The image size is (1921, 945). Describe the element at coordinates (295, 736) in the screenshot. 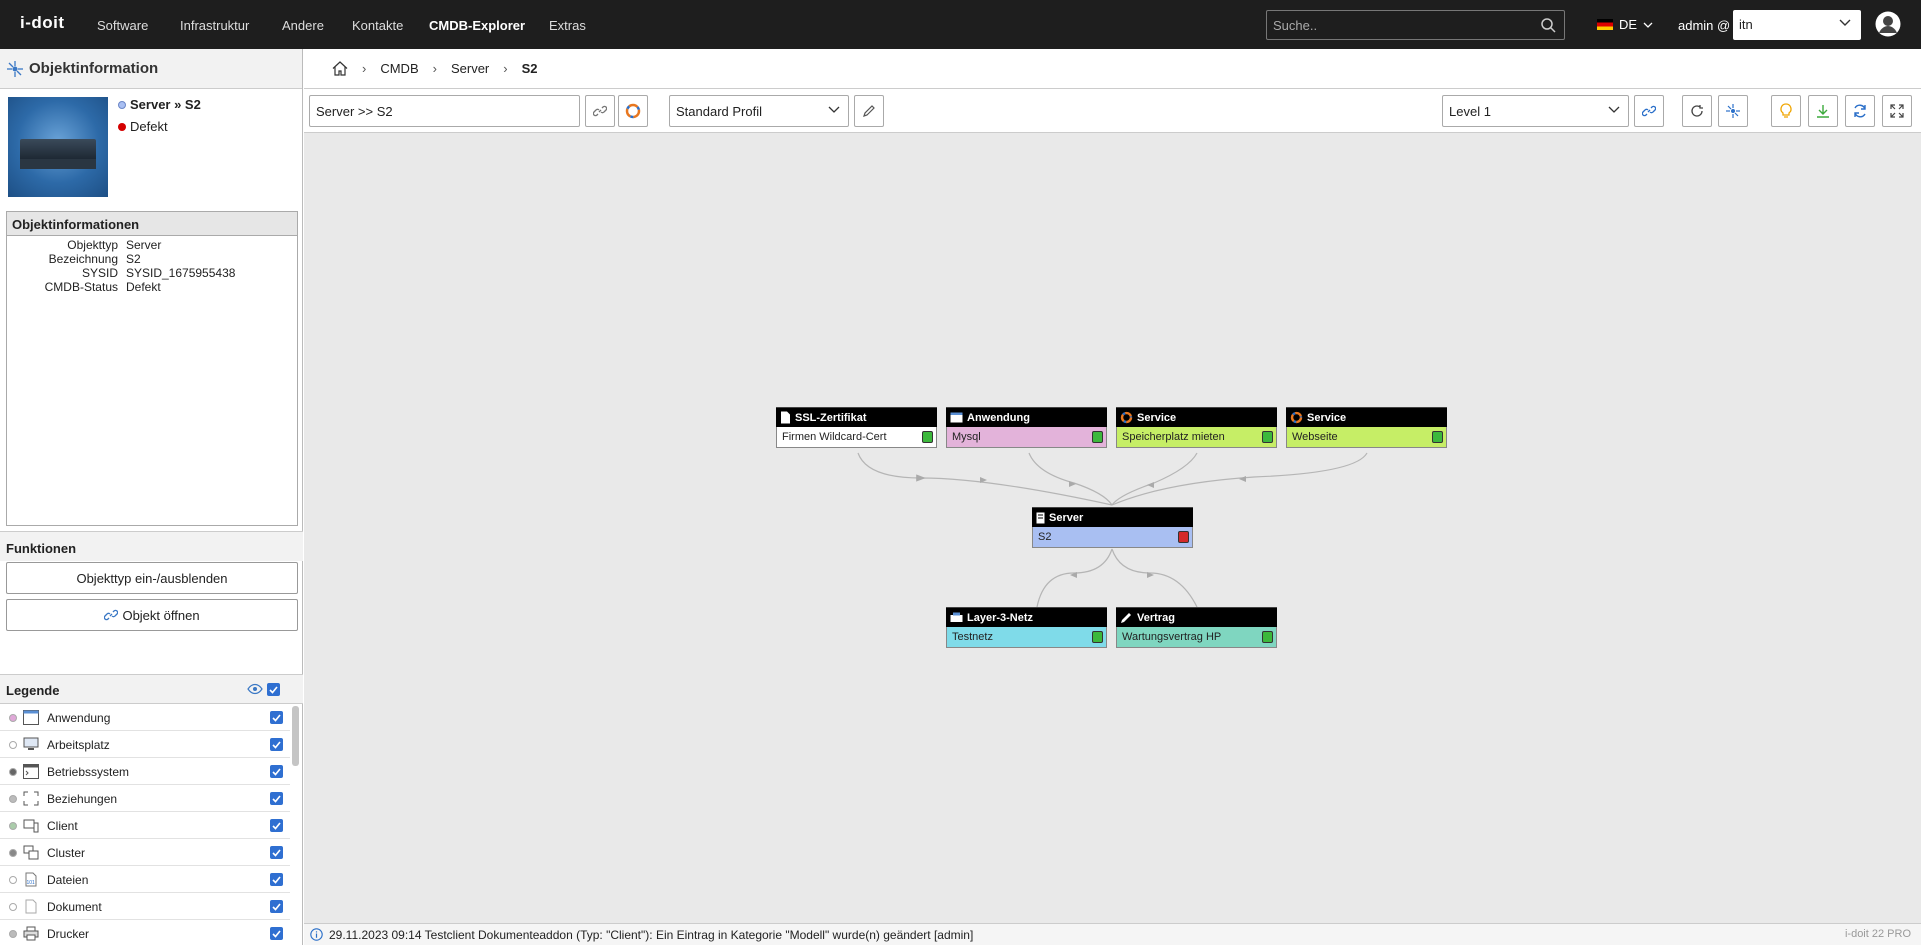

I see `legend-scrollbar` at that location.